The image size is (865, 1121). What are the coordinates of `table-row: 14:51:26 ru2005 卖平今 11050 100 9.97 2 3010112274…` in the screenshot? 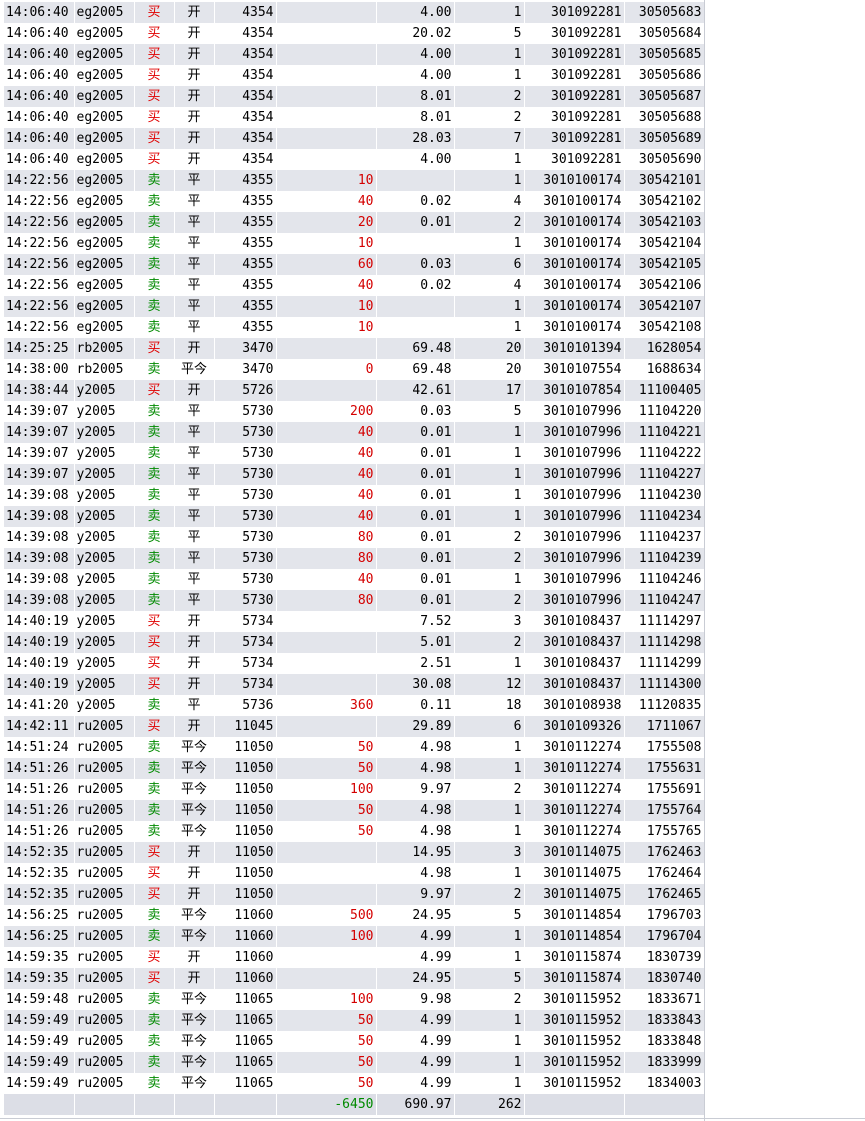 It's located at (354, 789).